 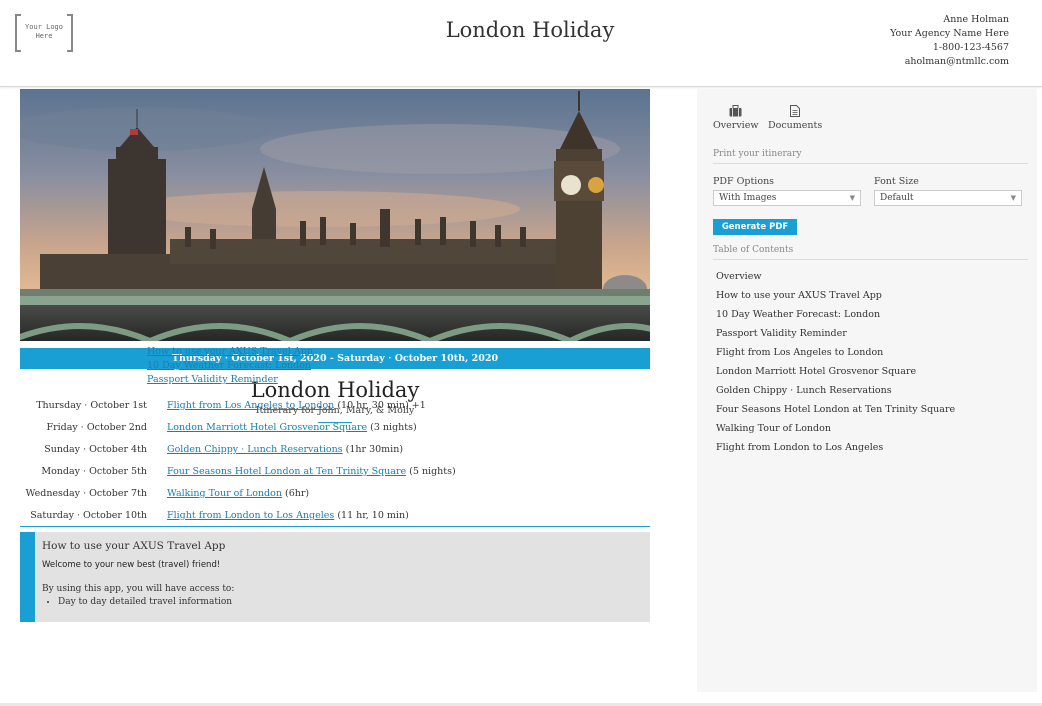 What do you see at coordinates (374, 449) in the screenshot?
I see `schedule-note: (1hr 30min)` at bounding box center [374, 449].